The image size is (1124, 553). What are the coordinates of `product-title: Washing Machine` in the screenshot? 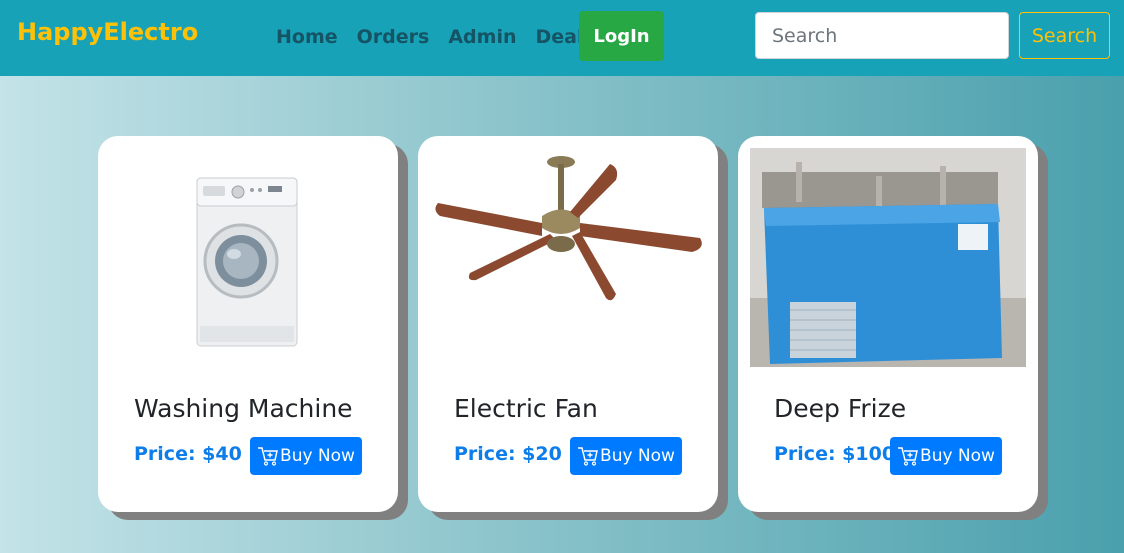 It's located at (243, 408).